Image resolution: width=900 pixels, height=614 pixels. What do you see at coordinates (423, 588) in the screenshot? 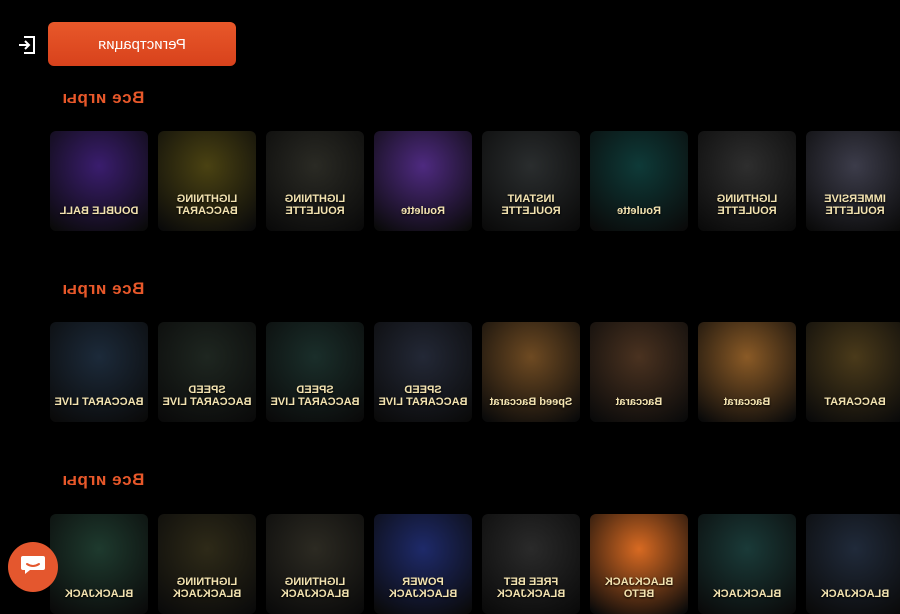
I see `game-tile-label: POWER BLACKJACK` at bounding box center [423, 588].